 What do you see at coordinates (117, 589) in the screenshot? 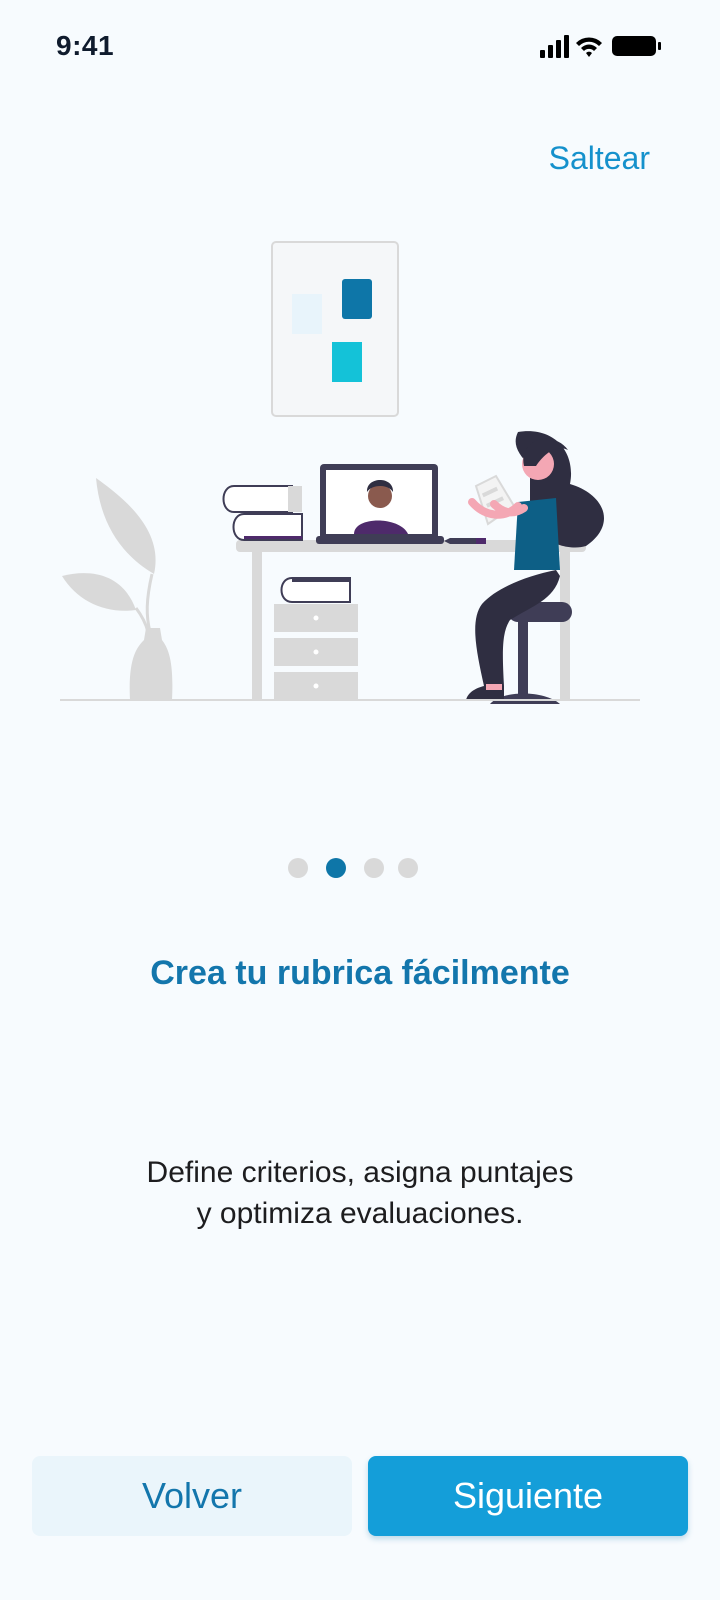
I see `plant` at bounding box center [117, 589].